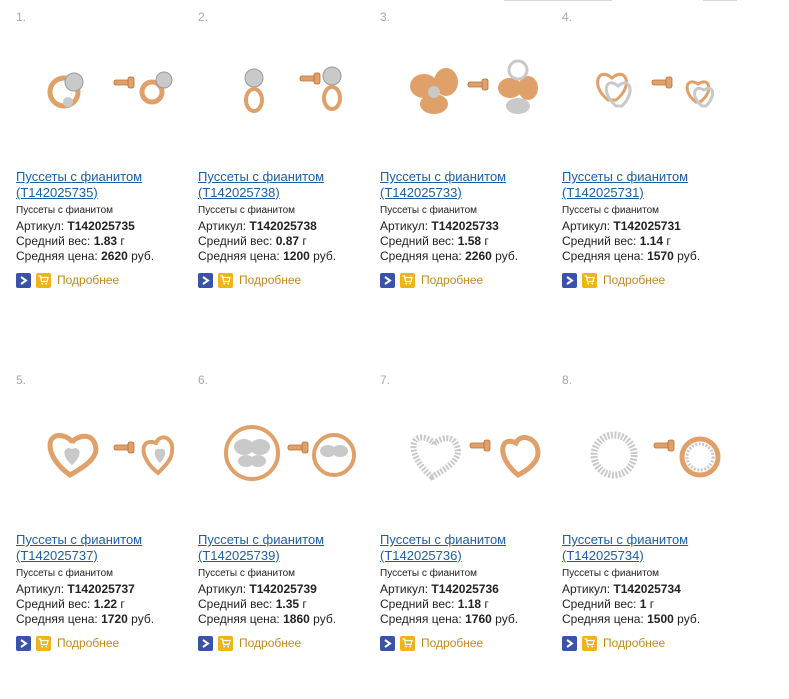 The width and height of the screenshot is (789, 699). What do you see at coordinates (467, 548) in the screenshot?
I see `product-title-link: Пуссеты с фианитом (T142025736)` at bounding box center [467, 548].